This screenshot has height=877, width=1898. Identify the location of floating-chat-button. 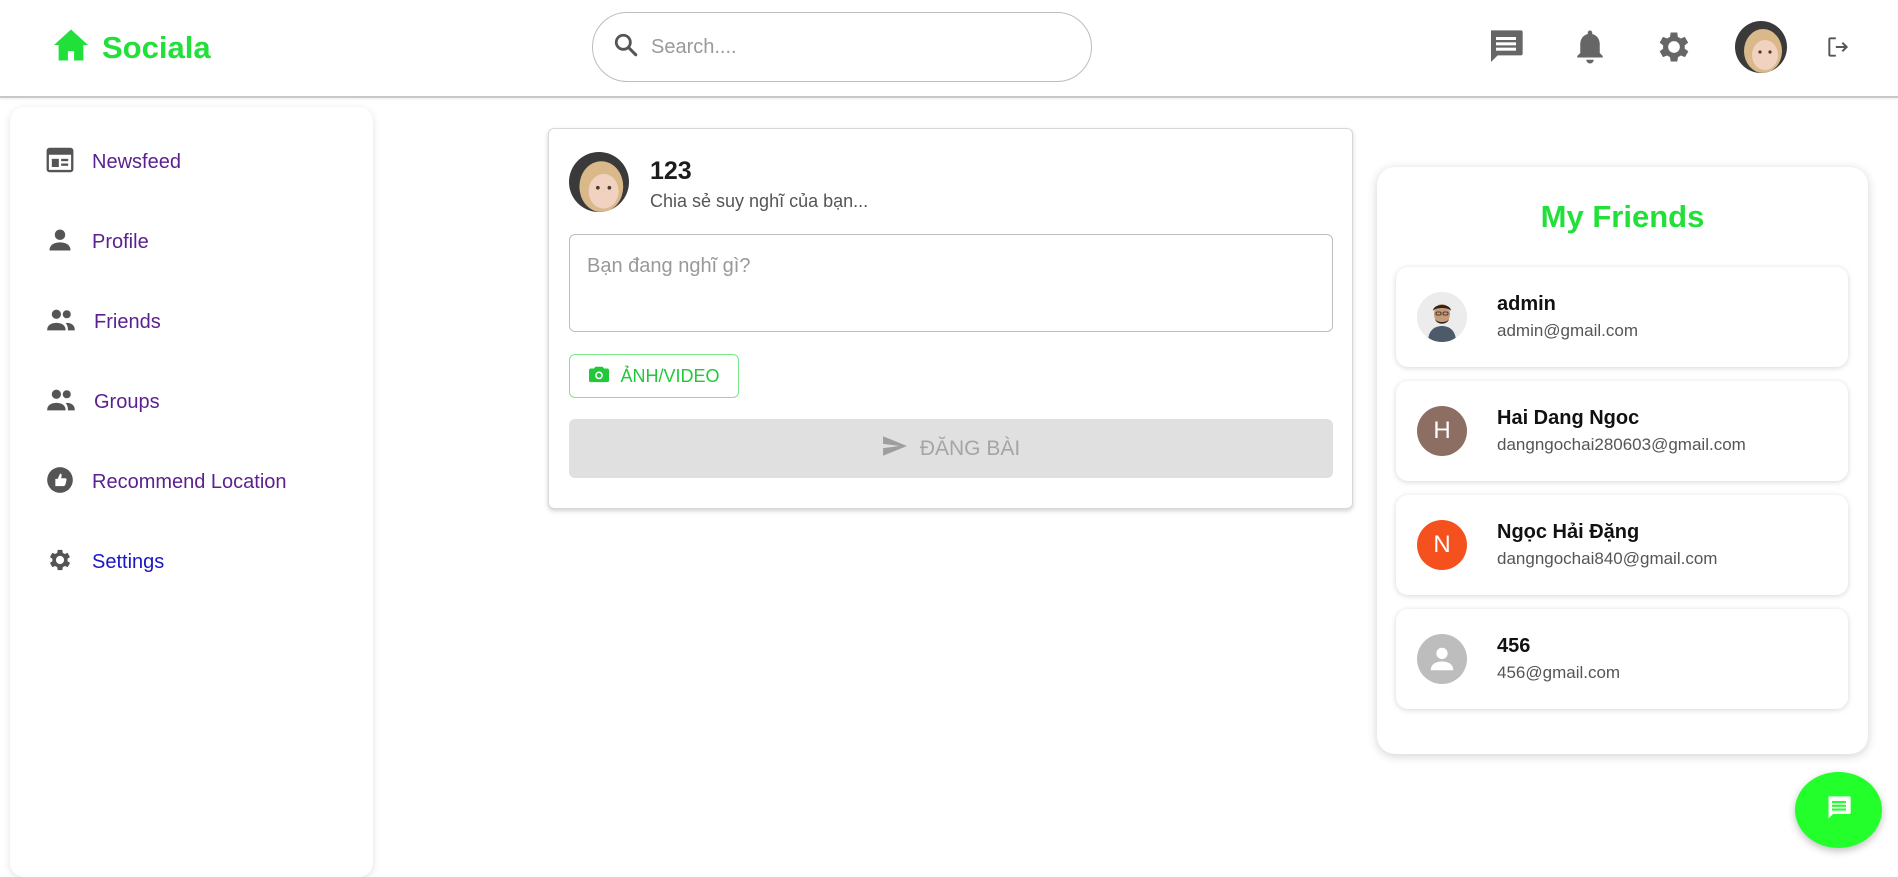
(1838, 810).